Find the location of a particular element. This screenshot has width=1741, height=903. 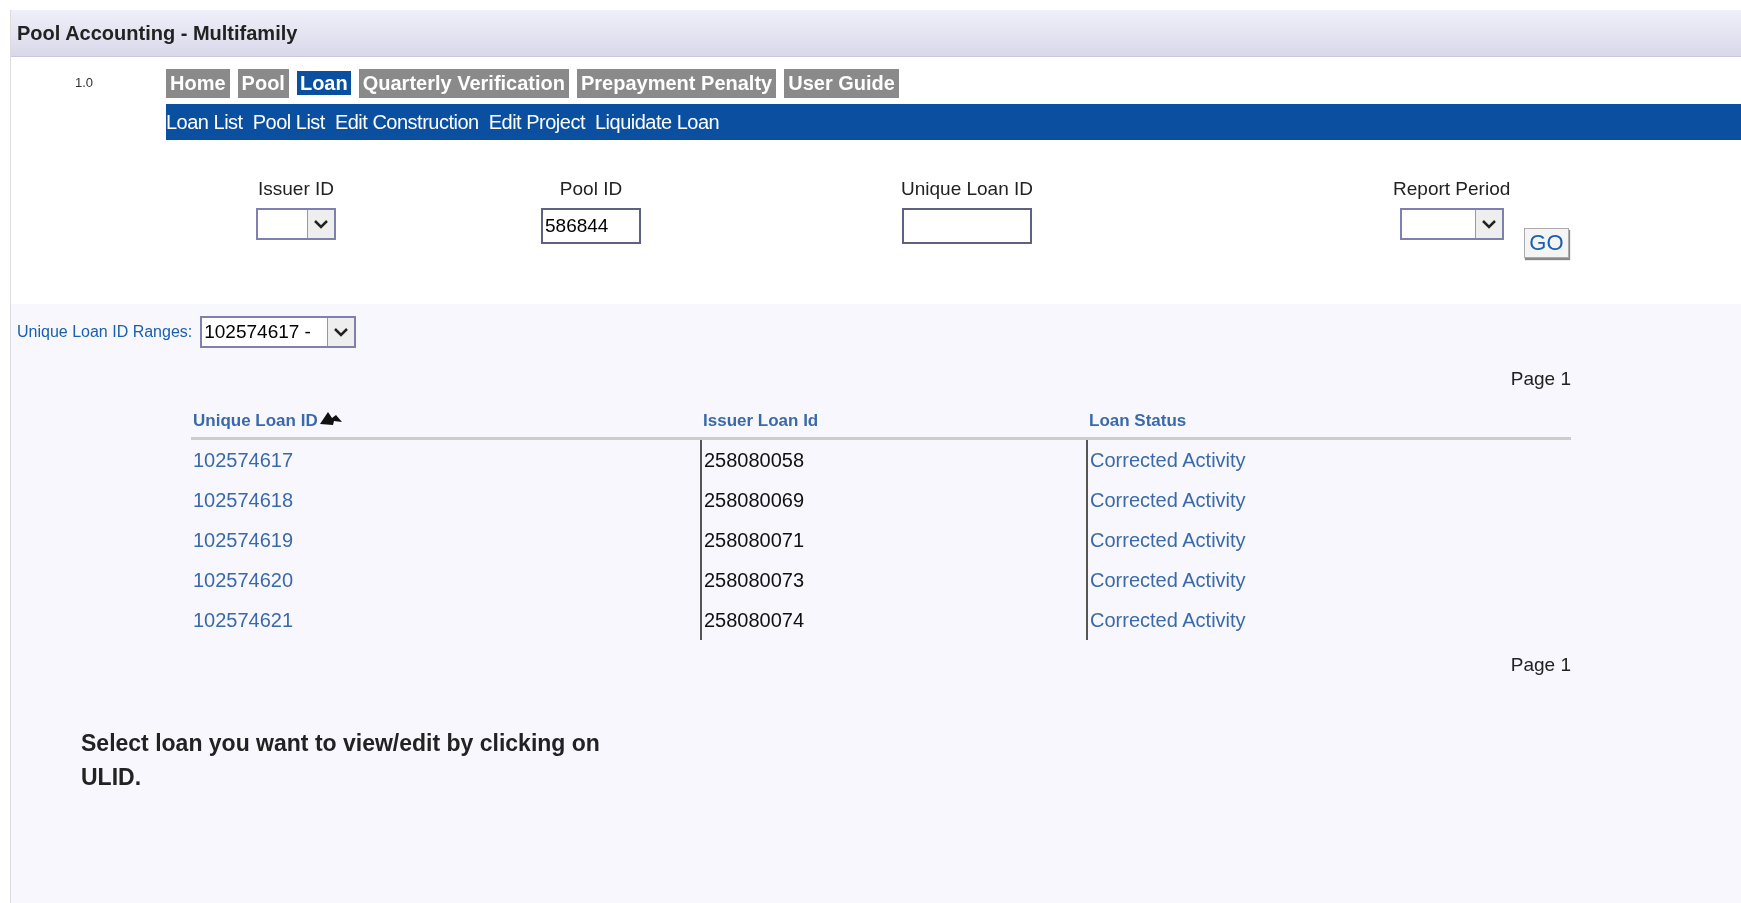

subnav-link: Liquidate Loan is located at coordinates (657, 122).